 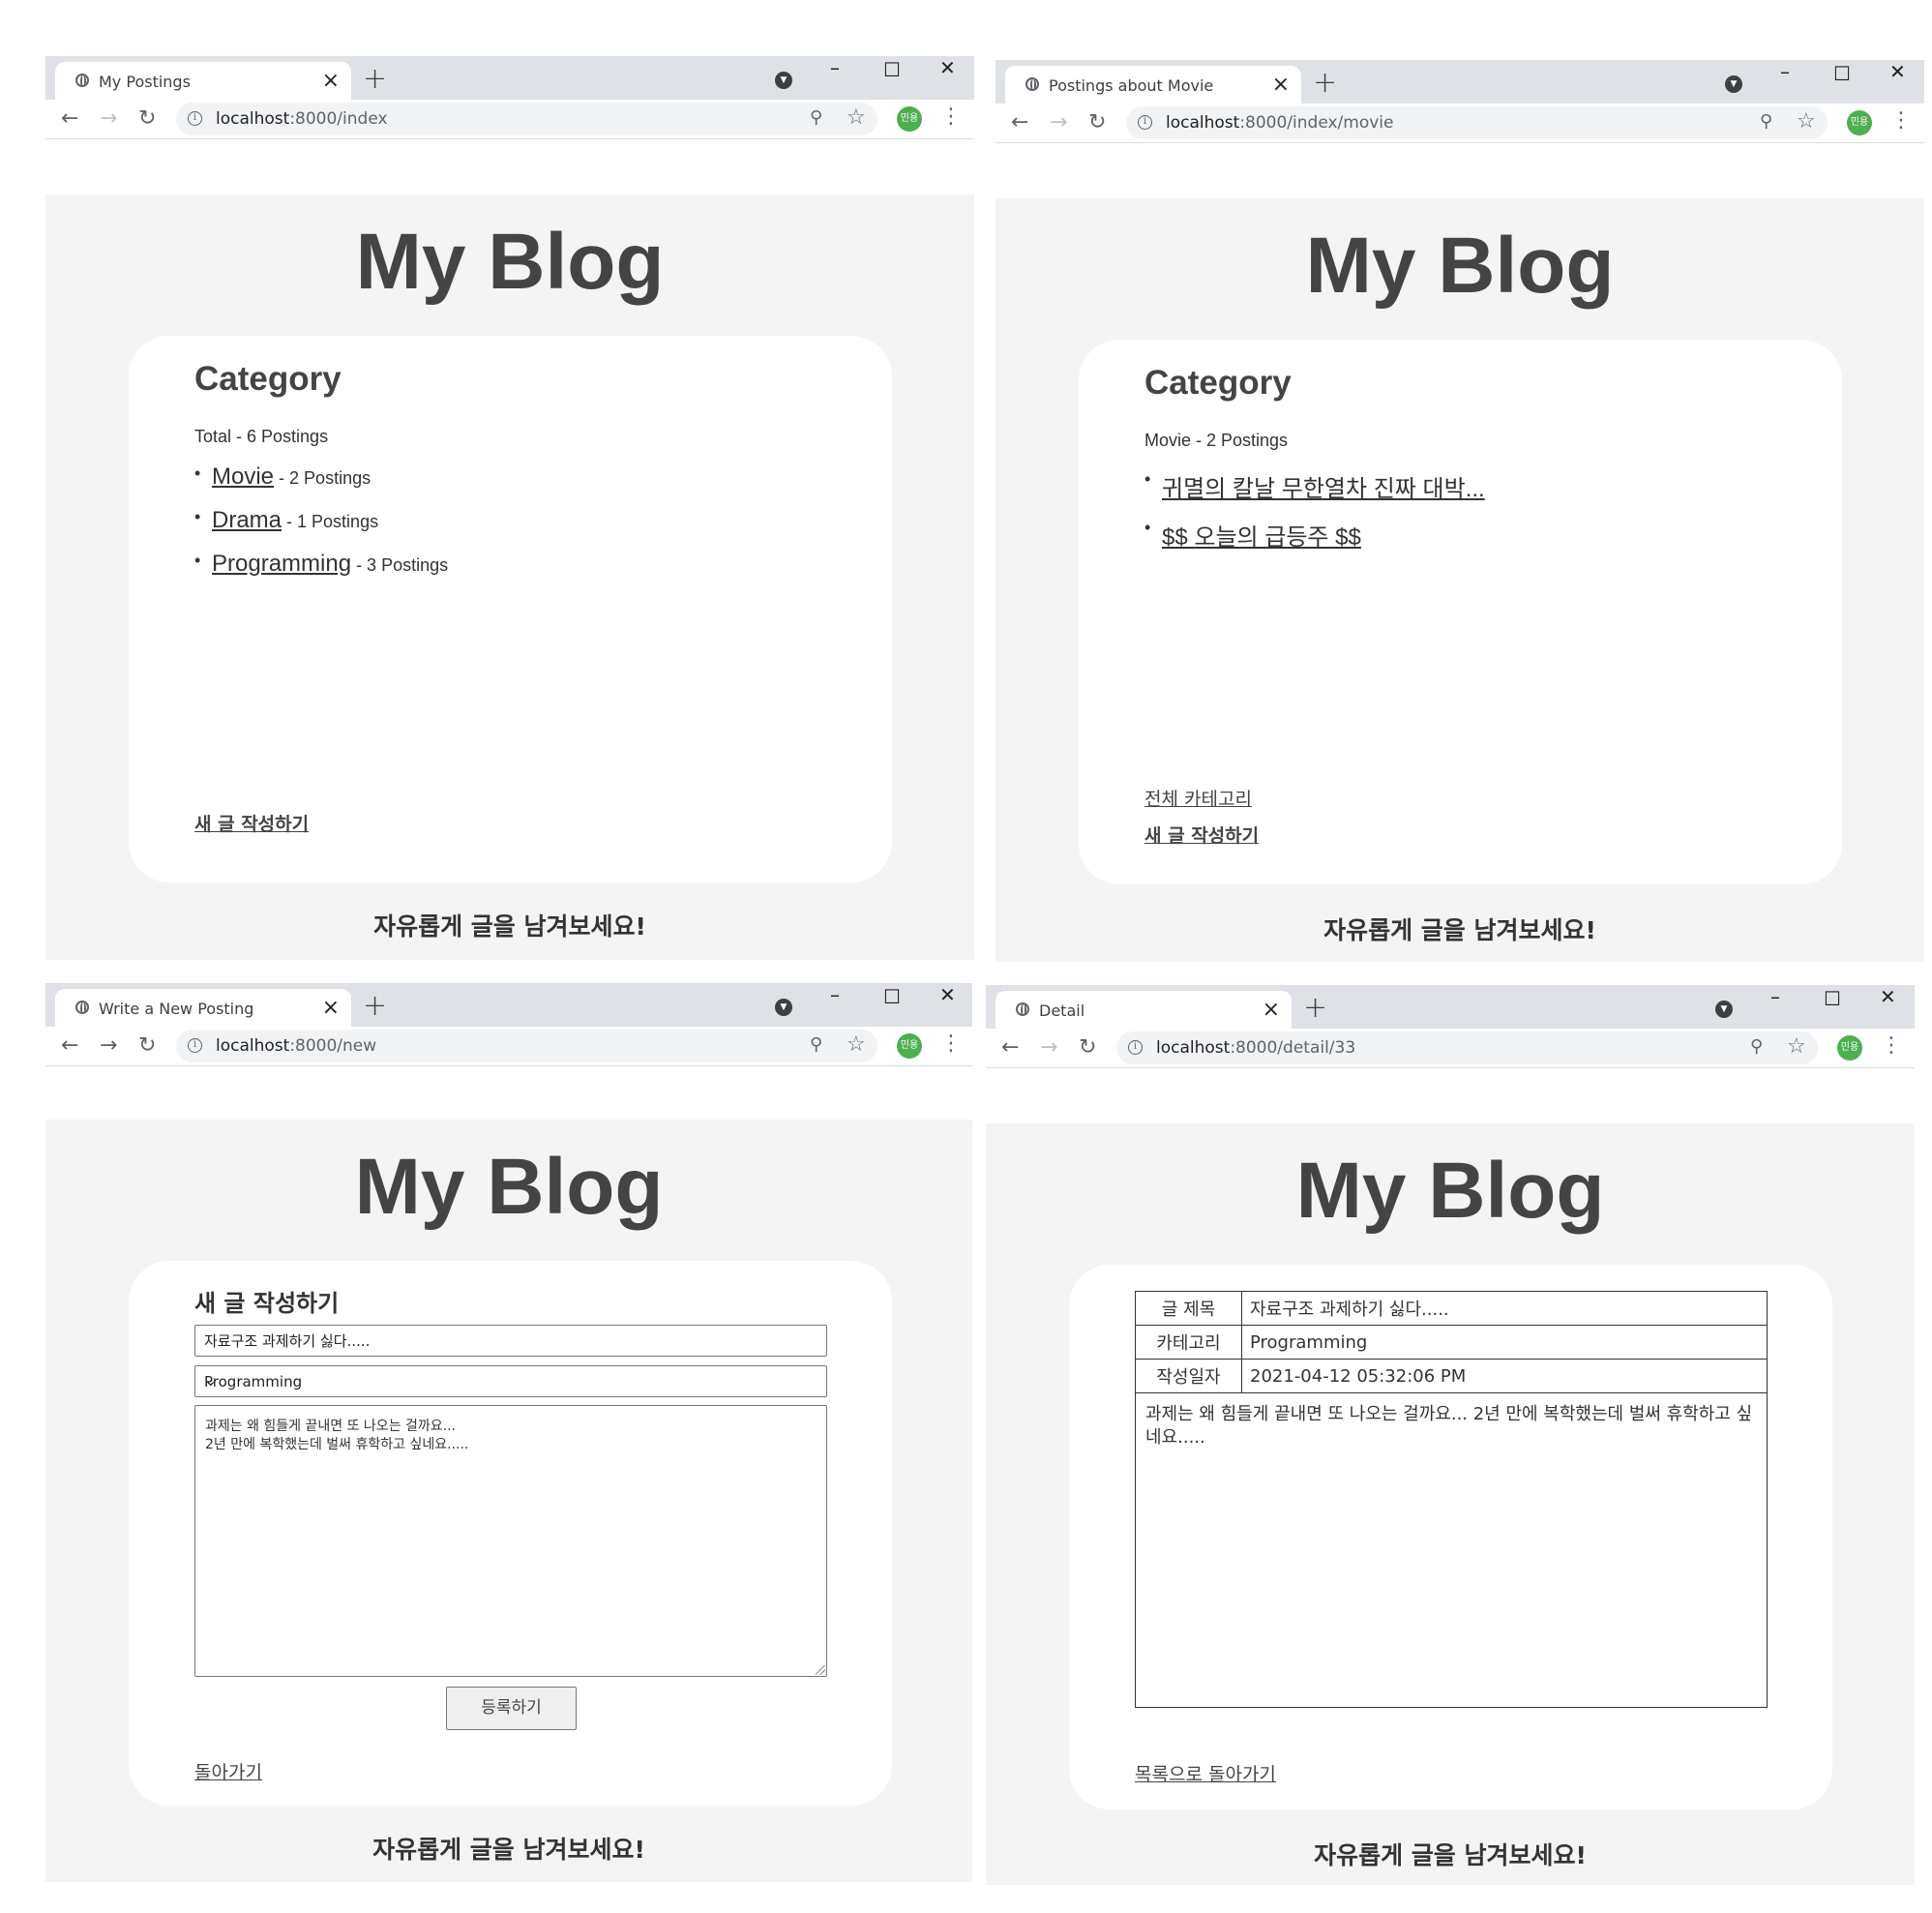 I want to click on address-bar: i localhost:8000/new ⚲ ☆, so click(x=526, y=1046).